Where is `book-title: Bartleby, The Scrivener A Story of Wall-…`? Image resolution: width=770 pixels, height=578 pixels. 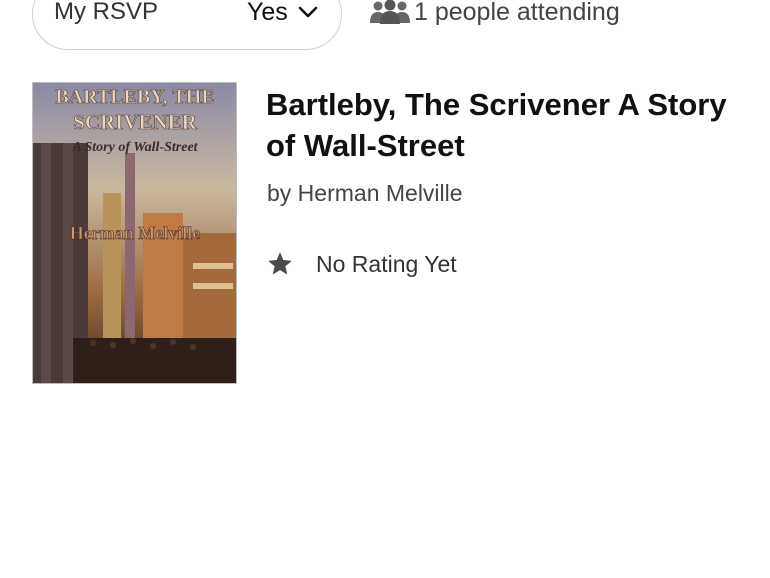 book-title: Bartleby, The Scrivener A Story of Wall-… is located at coordinates (501, 125).